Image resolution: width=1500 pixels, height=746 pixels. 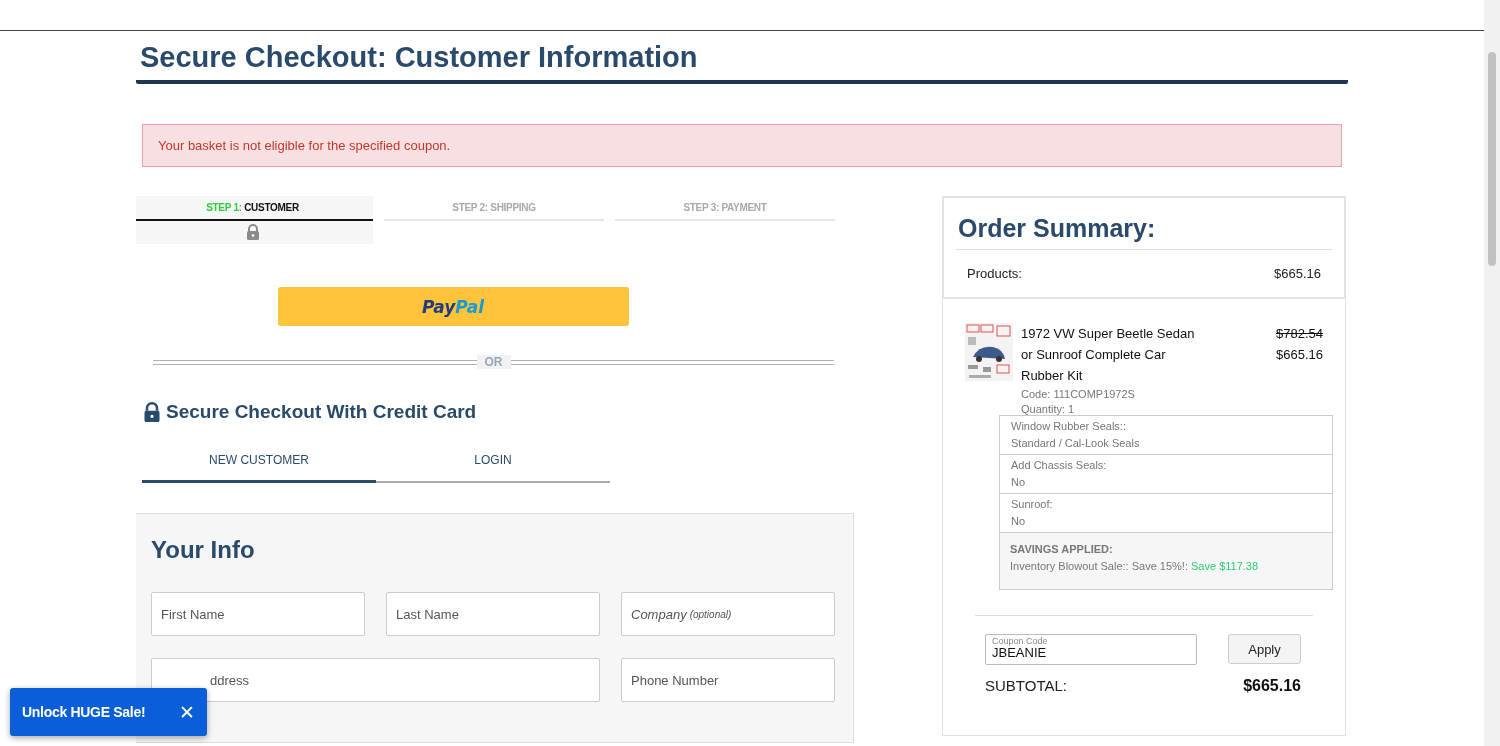 What do you see at coordinates (1297, 273) in the screenshot?
I see `products-total: $665.16` at bounding box center [1297, 273].